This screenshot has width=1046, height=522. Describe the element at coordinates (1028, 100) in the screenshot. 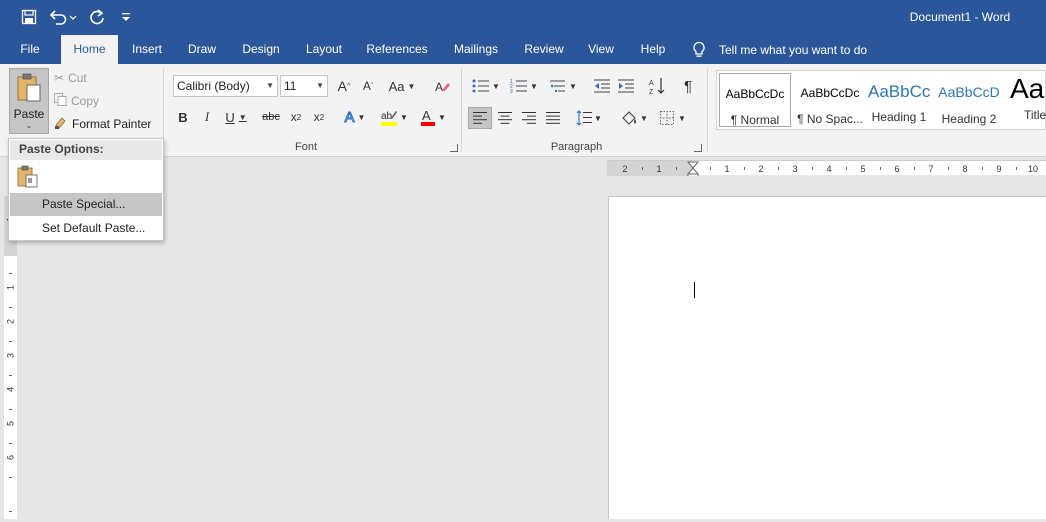

I see `style-title: Aa Title` at that location.